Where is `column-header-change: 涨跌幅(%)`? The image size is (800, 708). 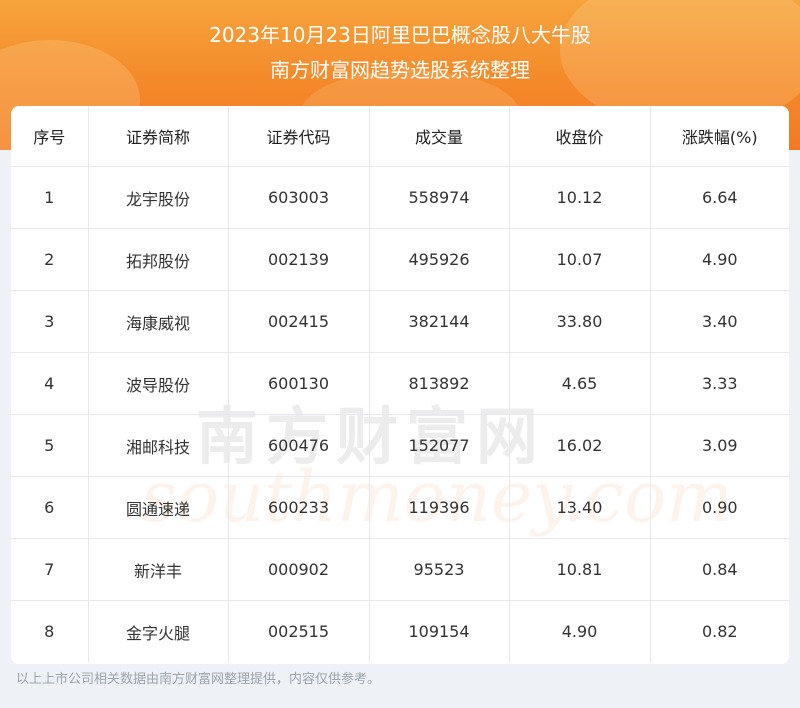 column-header-change: 涨跌幅(%) is located at coordinates (719, 136).